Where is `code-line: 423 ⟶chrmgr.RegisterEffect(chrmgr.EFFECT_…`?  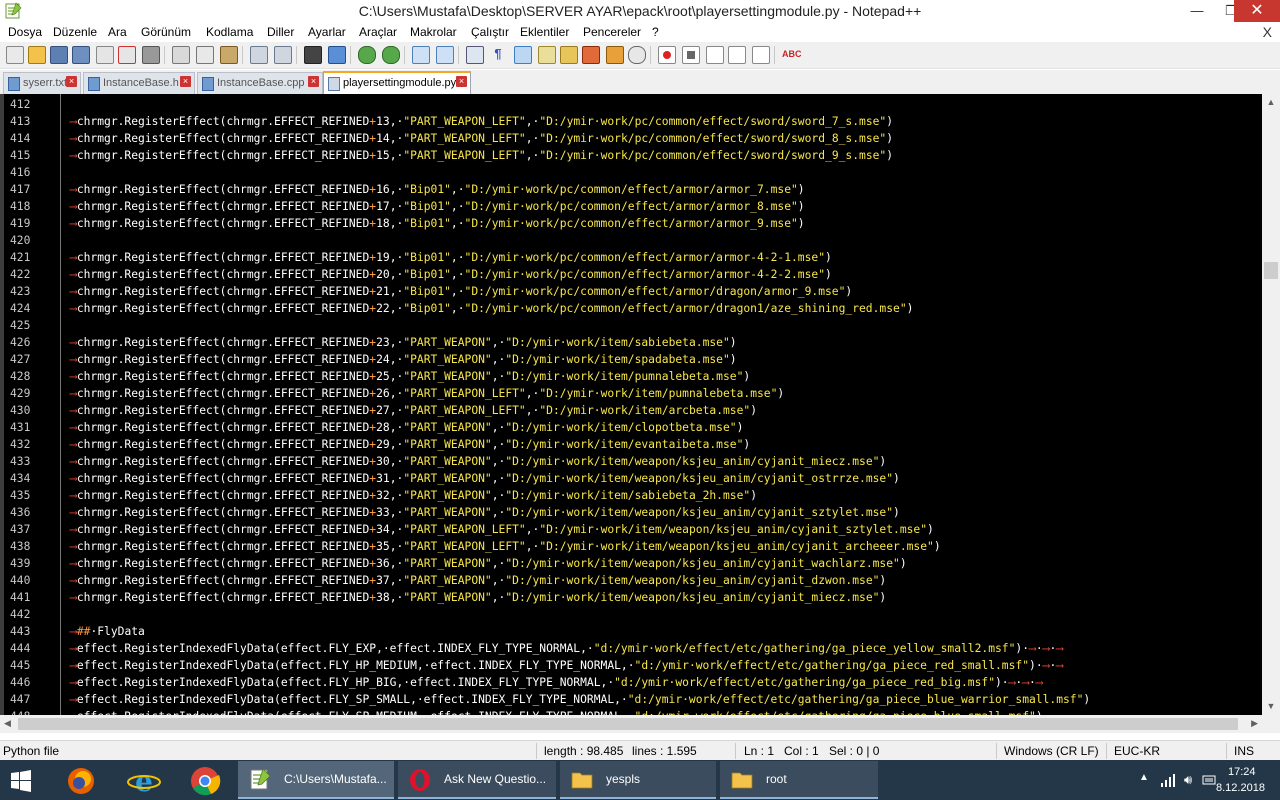
code-line: 423 ⟶chrmgr.RegisterEffect(chrmgr.EFFECT_… is located at coordinates (631, 291).